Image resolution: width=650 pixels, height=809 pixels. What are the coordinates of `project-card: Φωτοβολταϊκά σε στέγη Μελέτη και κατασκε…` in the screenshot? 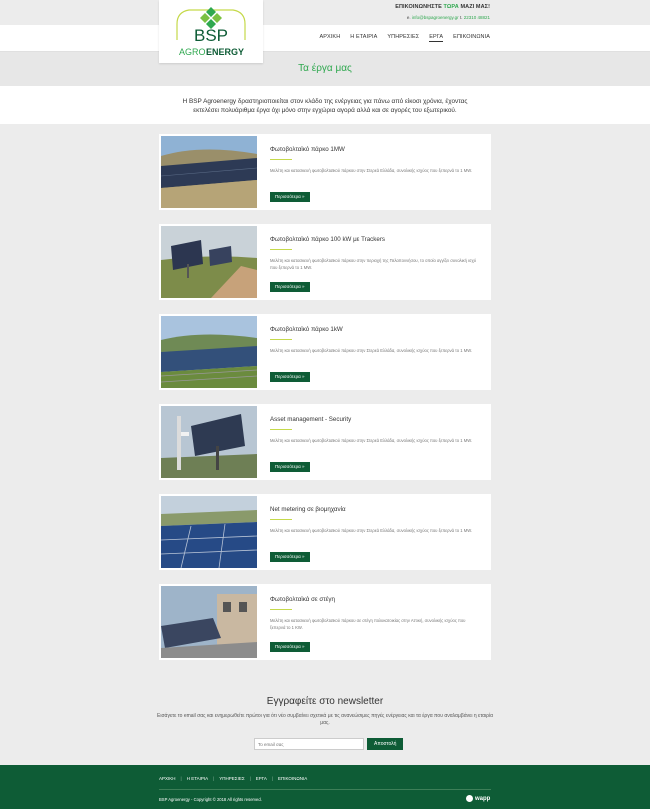 It's located at (325, 622).